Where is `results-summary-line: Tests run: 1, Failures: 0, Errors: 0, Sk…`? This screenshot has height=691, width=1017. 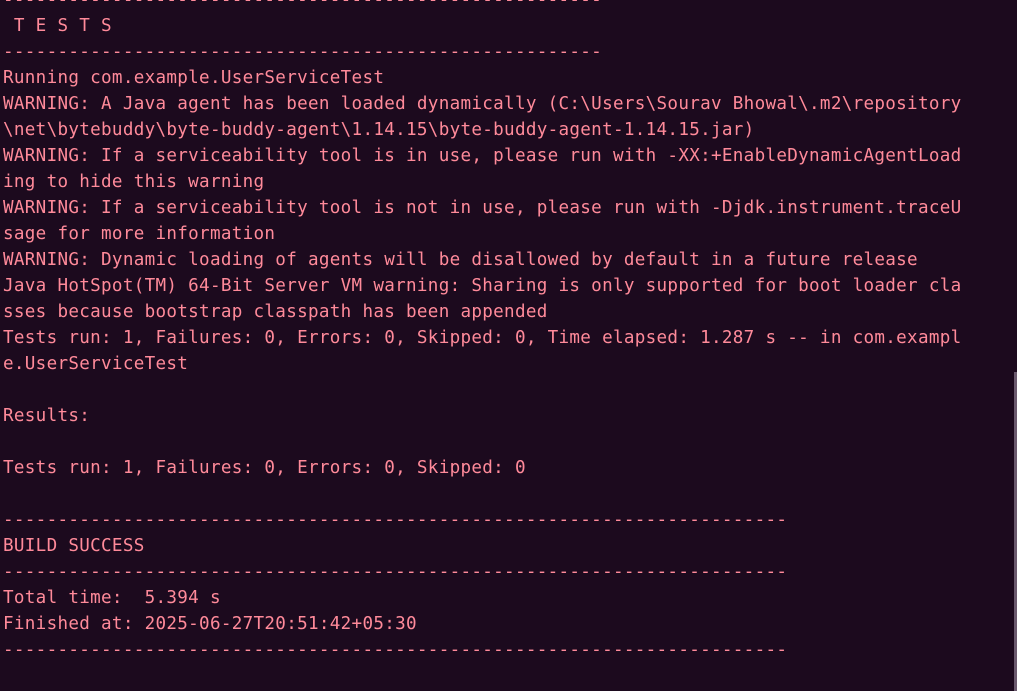
results-summary-line: Tests run: 1, Failures: 0, Errors: 0, Sk… is located at coordinates (264, 468).